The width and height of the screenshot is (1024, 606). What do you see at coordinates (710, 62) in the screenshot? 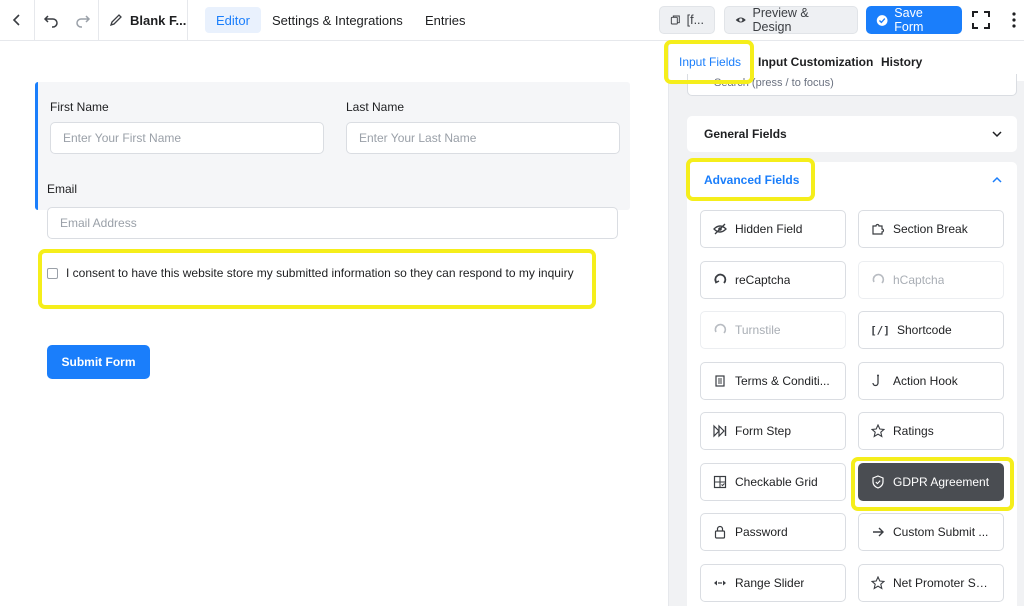
I see `tab-input-fields: Input Fields` at bounding box center [710, 62].